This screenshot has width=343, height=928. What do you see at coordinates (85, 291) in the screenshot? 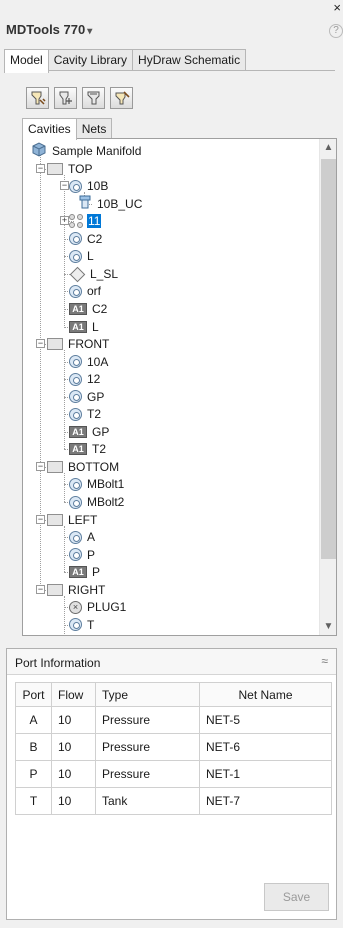
I see `tree-item: orf` at bounding box center [85, 291].